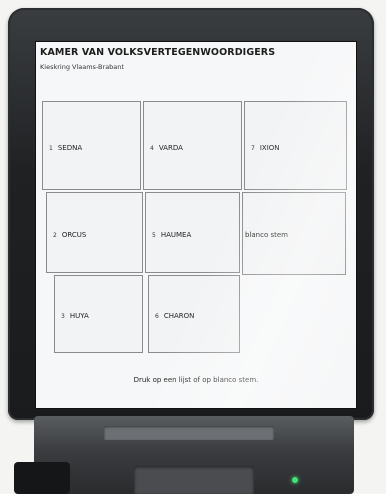  Describe the element at coordinates (154, 235) in the screenshot. I see `list-number: 5` at that location.